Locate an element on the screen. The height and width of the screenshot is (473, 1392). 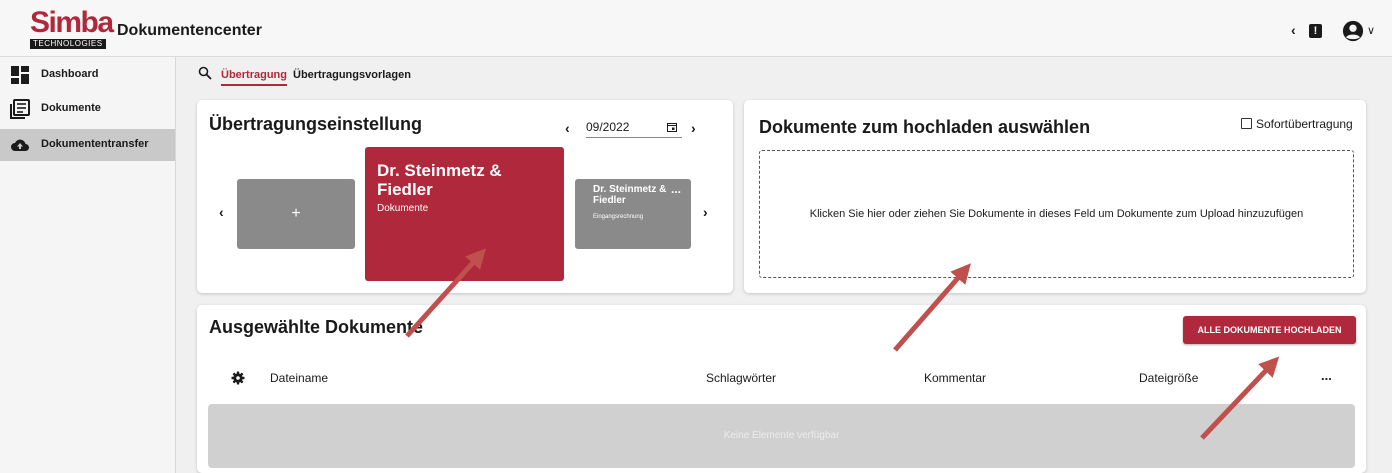
calendar-icon is located at coordinates (672, 127).